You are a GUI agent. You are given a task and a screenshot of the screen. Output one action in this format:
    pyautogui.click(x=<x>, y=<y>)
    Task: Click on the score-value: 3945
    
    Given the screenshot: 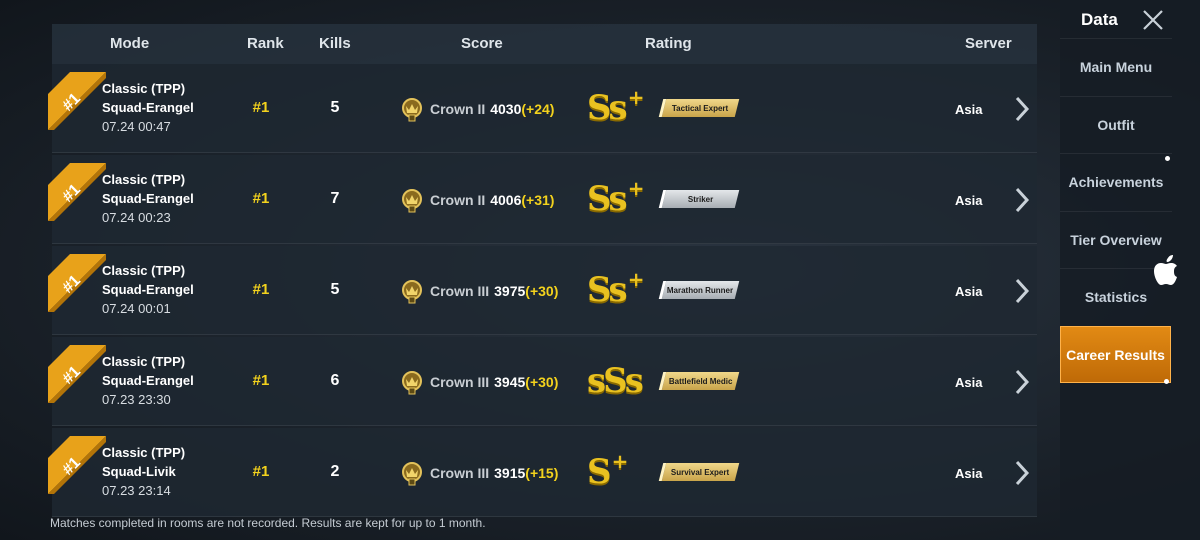 What is the action you would take?
    pyautogui.click(x=510, y=382)
    